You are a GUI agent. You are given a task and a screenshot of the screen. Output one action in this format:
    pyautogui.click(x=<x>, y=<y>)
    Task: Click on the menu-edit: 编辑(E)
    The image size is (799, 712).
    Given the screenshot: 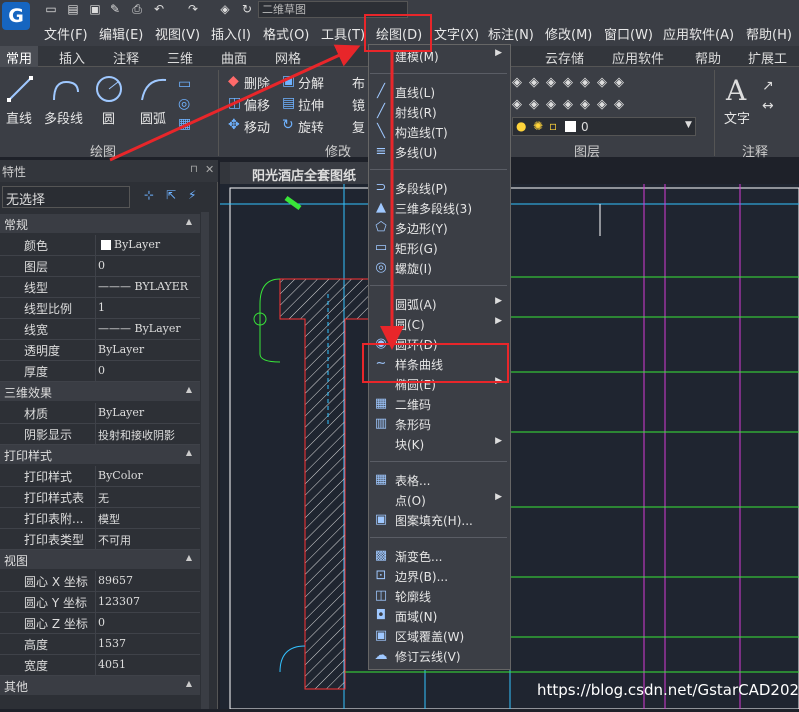 What is the action you would take?
    pyautogui.click(x=121, y=33)
    